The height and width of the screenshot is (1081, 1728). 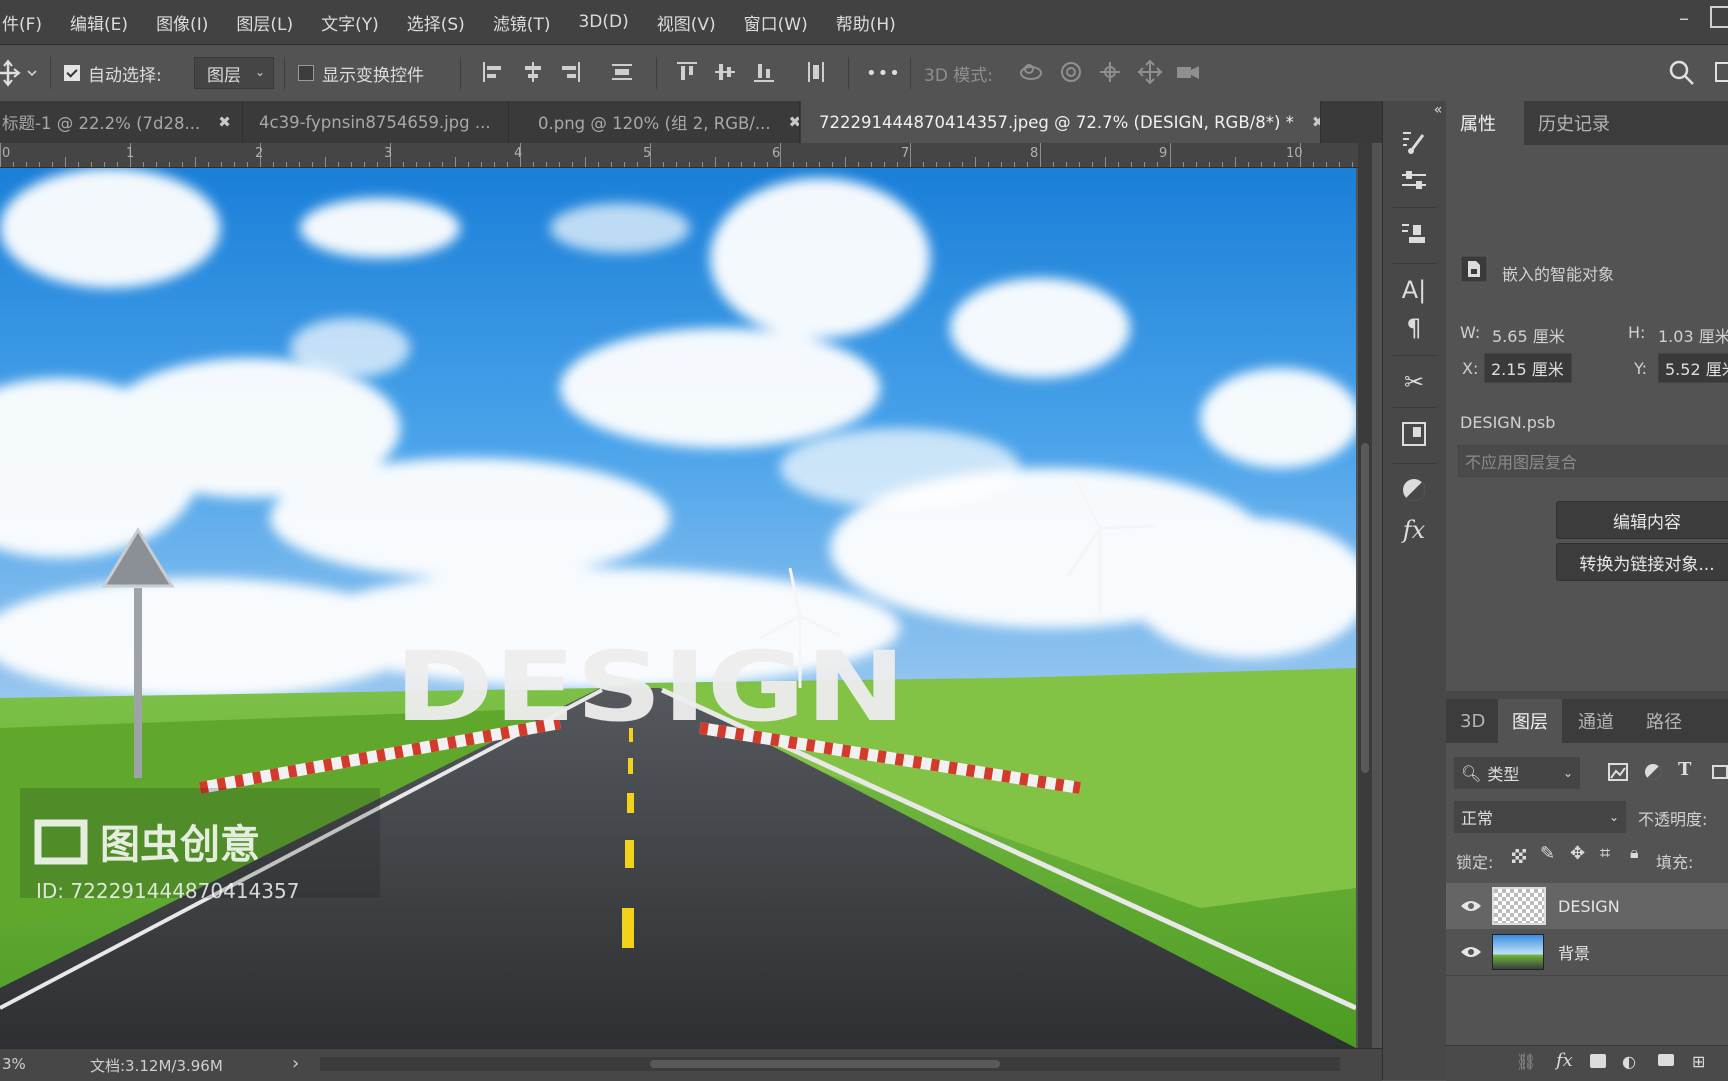 What do you see at coordinates (1547, 853) in the screenshot?
I see `lock-pixels-icon: ✎` at bounding box center [1547, 853].